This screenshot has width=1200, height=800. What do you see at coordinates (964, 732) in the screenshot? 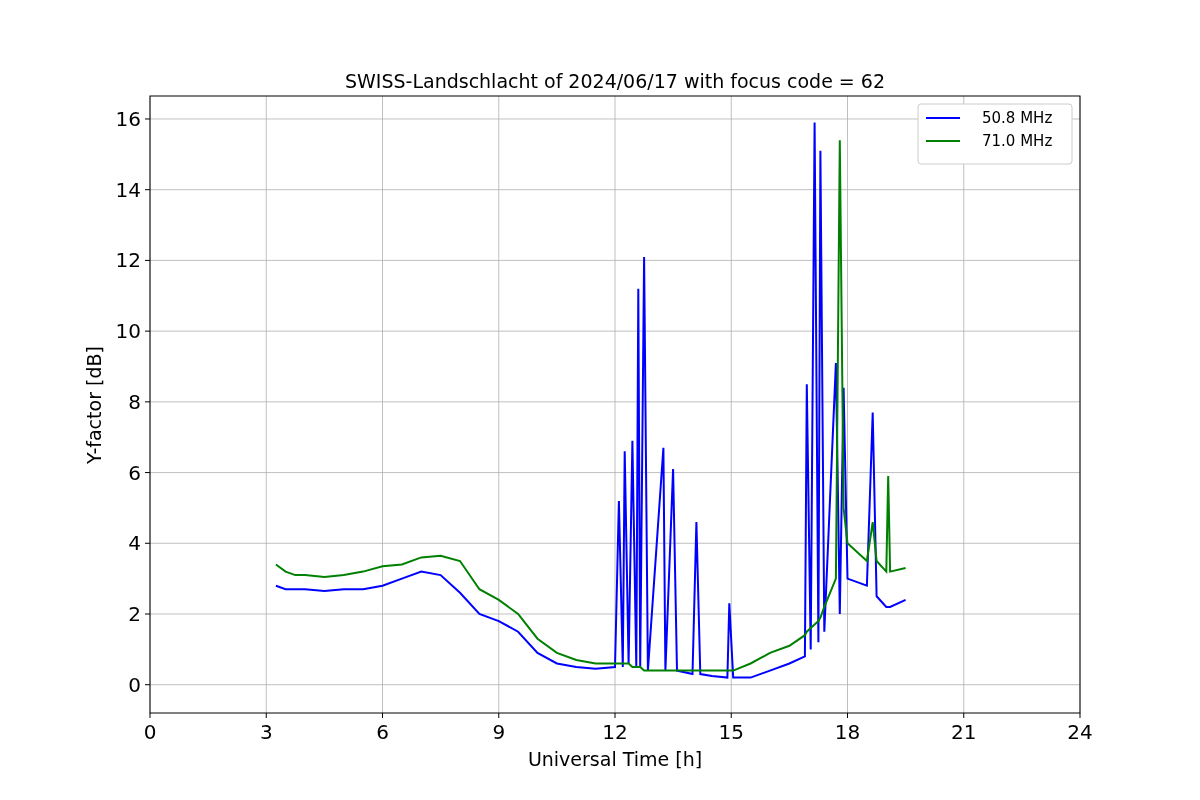
I see `tick-label: 21` at bounding box center [964, 732].